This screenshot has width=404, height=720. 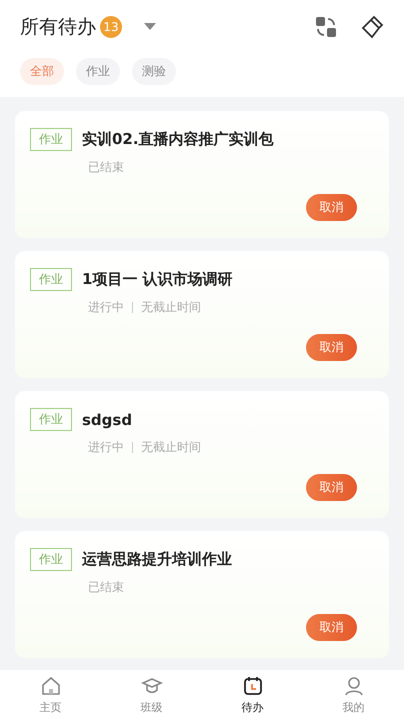 I want to click on switch-icon, so click(x=326, y=27).